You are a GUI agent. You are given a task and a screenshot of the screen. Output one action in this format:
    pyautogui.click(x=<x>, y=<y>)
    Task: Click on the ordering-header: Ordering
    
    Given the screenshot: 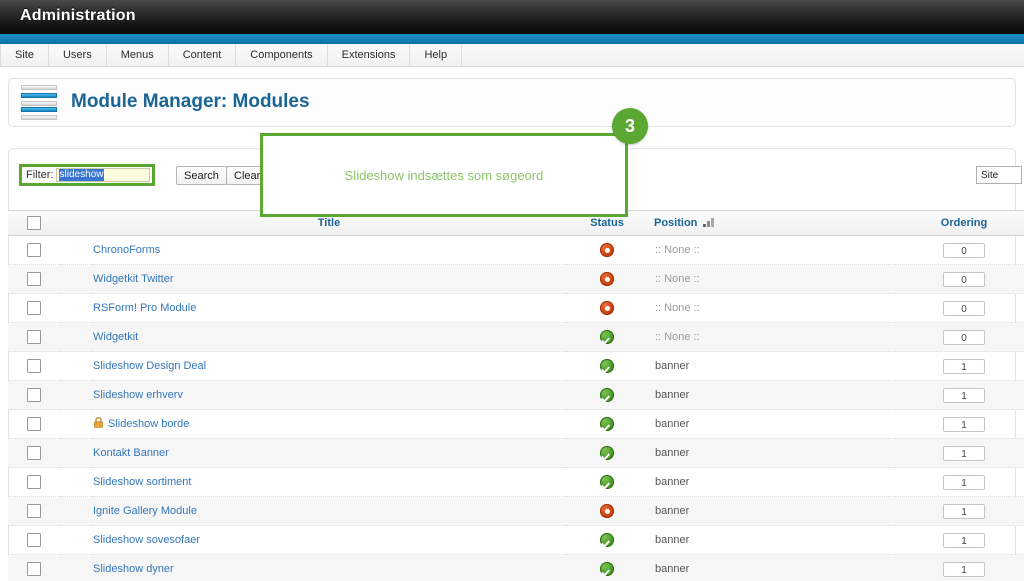 What is the action you would take?
    pyautogui.click(x=959, y=223)
    